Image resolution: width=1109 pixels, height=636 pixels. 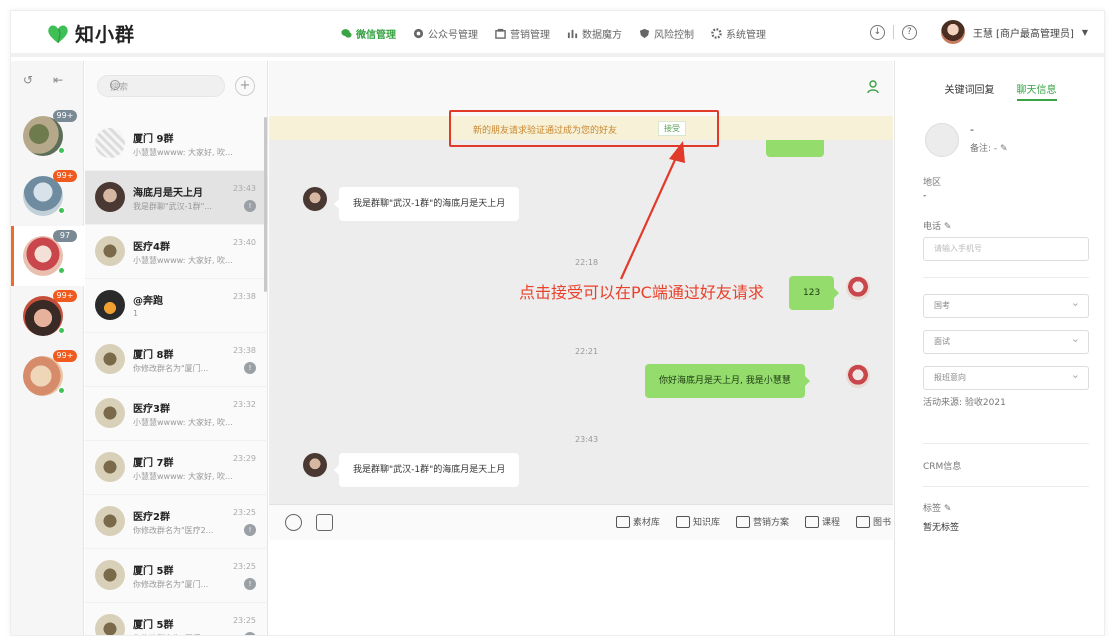 I want to click on chat-time: 23:29, so click(x=244, y=458).